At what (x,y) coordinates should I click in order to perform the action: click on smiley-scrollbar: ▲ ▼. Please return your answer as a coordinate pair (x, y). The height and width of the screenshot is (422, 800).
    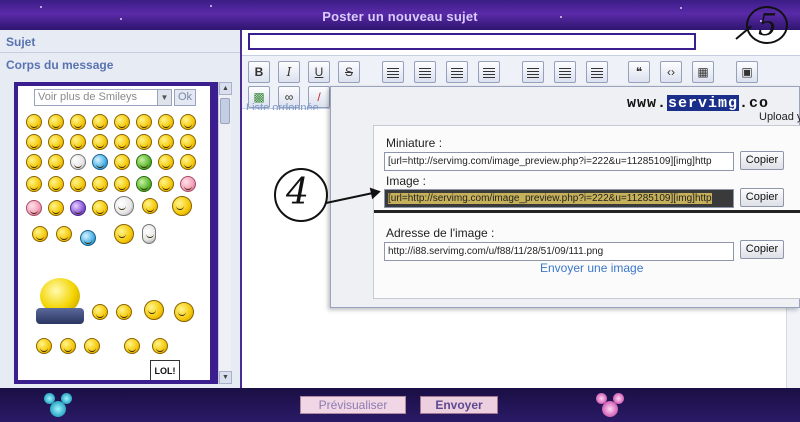
    Looking at the image, I should click on (225, 233).